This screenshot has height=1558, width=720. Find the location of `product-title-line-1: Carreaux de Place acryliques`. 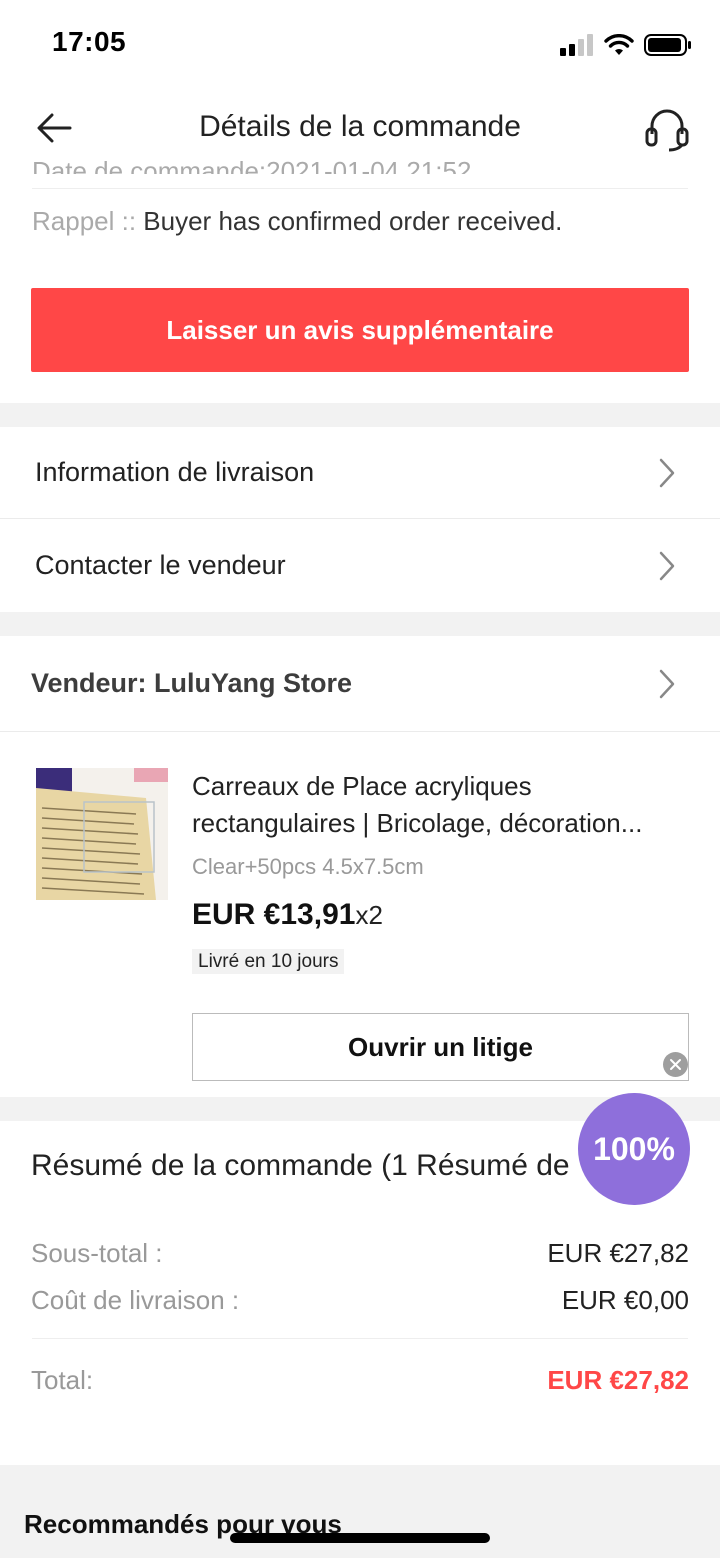

product-title-line-1: Carreaux de Place acryliques is located at coordinates (362, 786).